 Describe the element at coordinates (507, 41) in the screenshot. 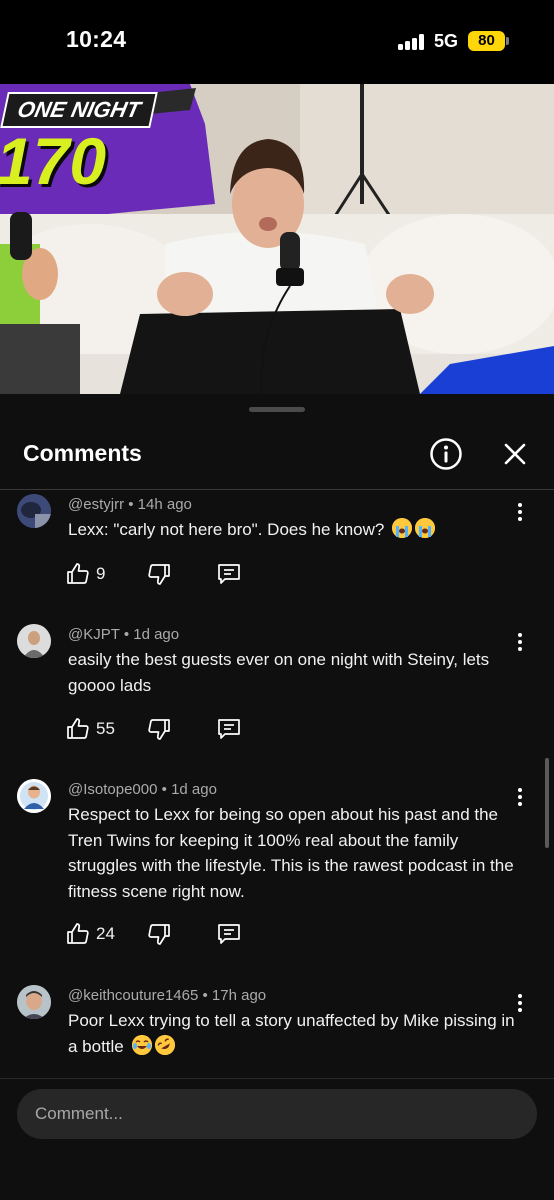

I see `battery-tip` at that location.